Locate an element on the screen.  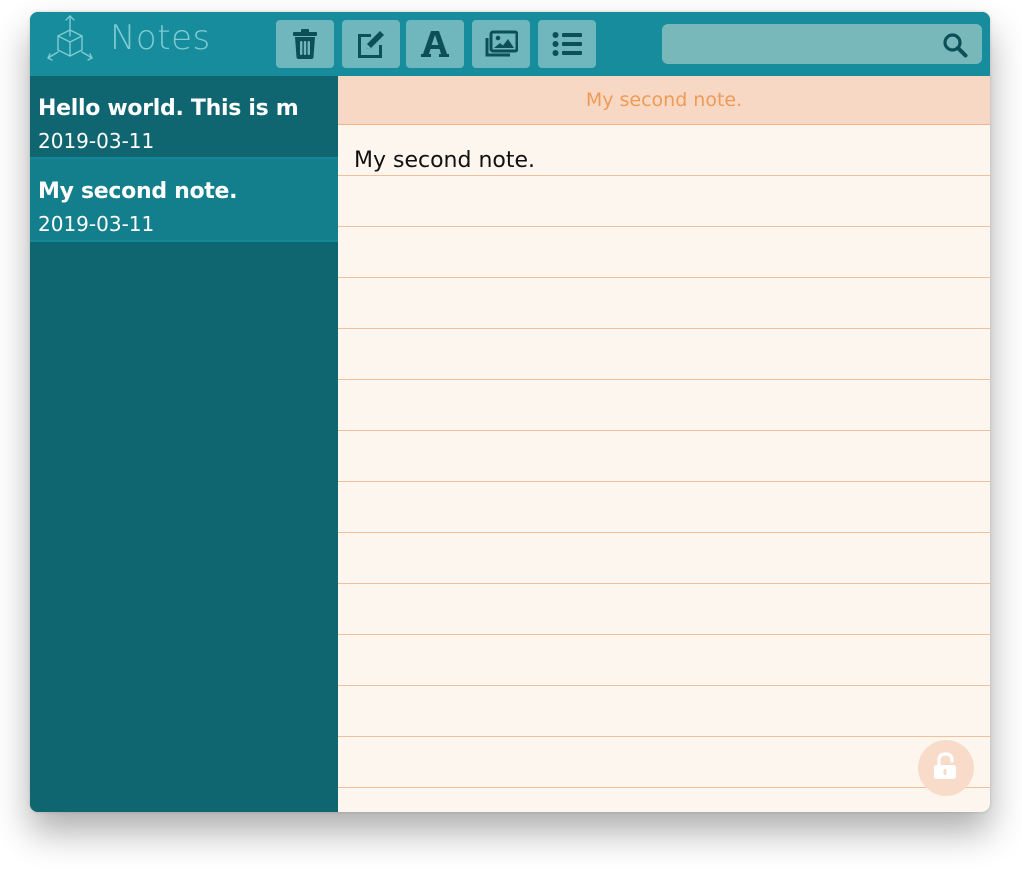
delete-note-button is located at coordinates (305, 44).